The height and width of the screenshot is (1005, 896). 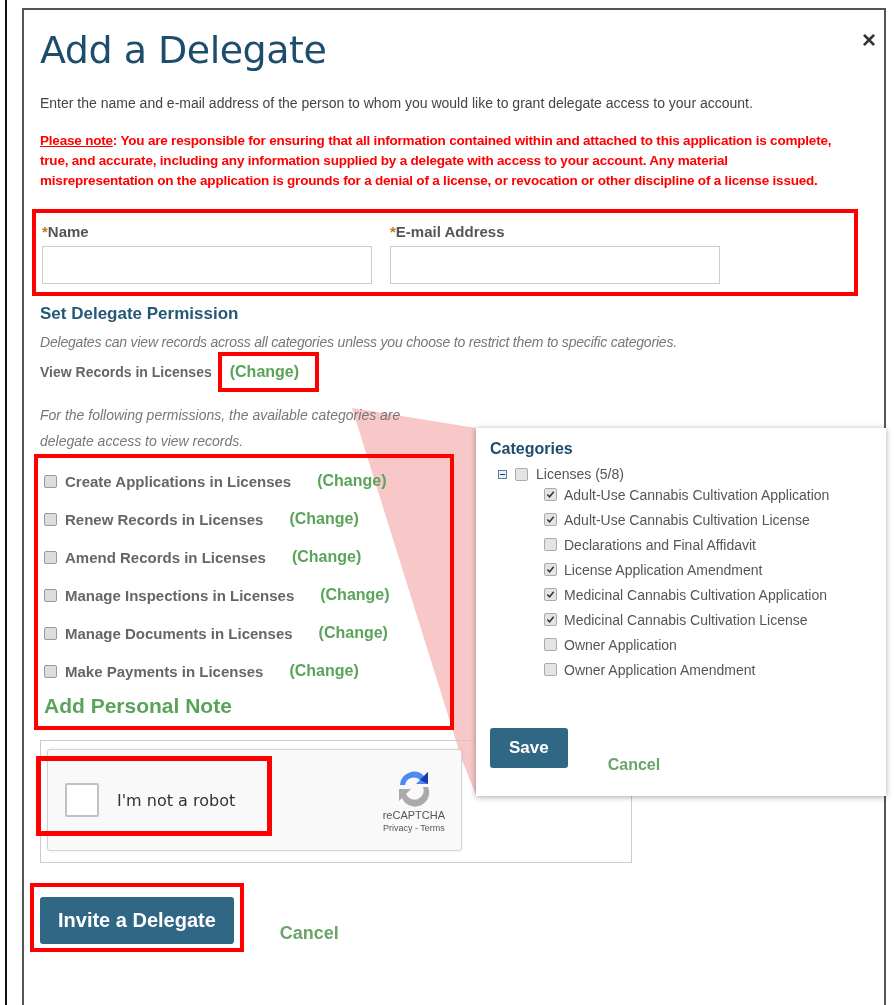 What do you see at coordinates (66, 231) in the screenshot?
I see `field-label: *Name` at bounding box center [66, 231].